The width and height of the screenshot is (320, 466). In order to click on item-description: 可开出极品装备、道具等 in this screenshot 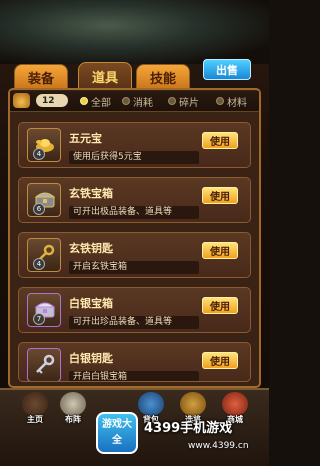, I will do `click(134, 212)`.